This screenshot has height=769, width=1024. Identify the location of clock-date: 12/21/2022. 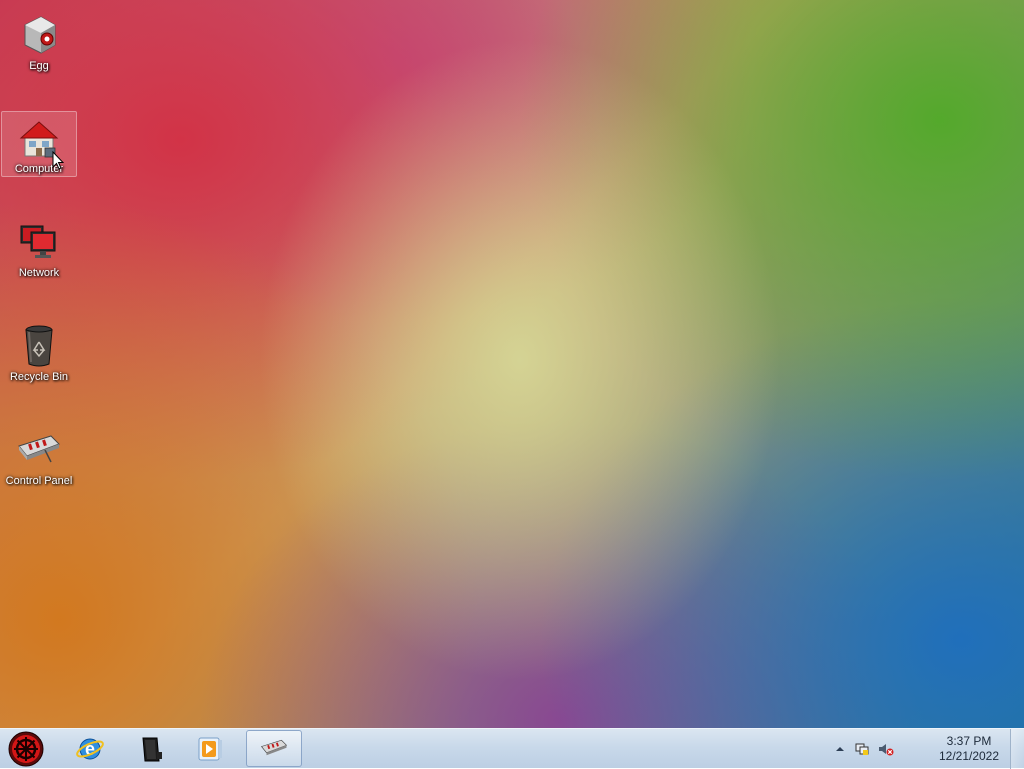
(969, 756).